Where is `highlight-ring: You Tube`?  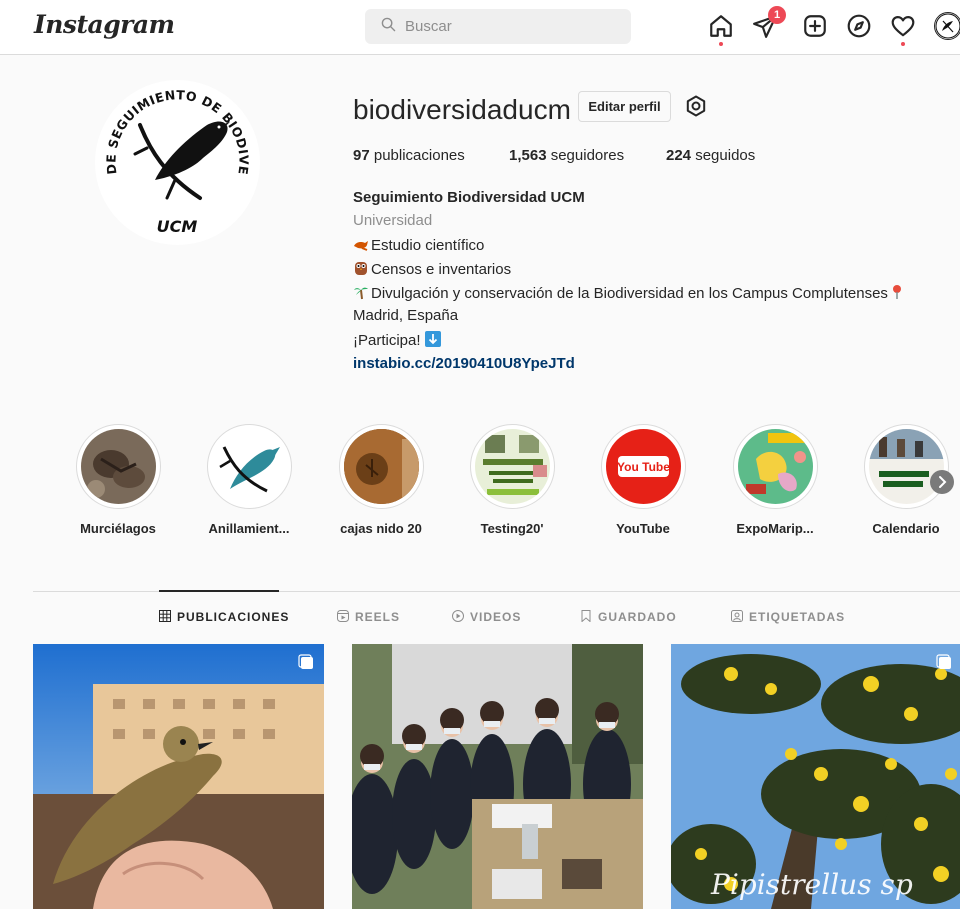
highlight-ring: You Tube is located at coordinates (643, 466).